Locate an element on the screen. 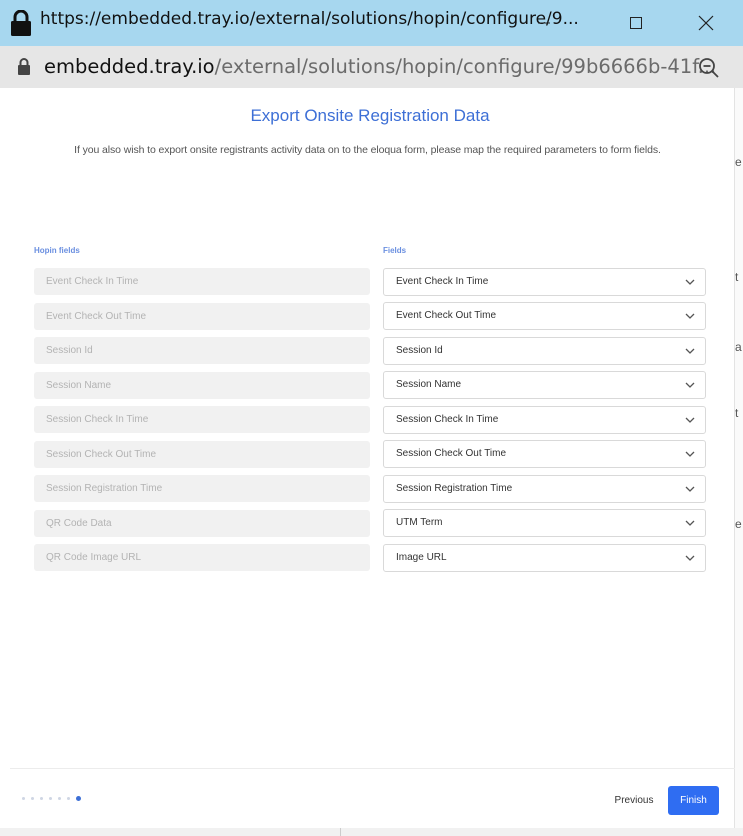 The width and height of the screenshot is (743, 836). hopin-field: Session Check Out Time is located at coordinates (202, 454).